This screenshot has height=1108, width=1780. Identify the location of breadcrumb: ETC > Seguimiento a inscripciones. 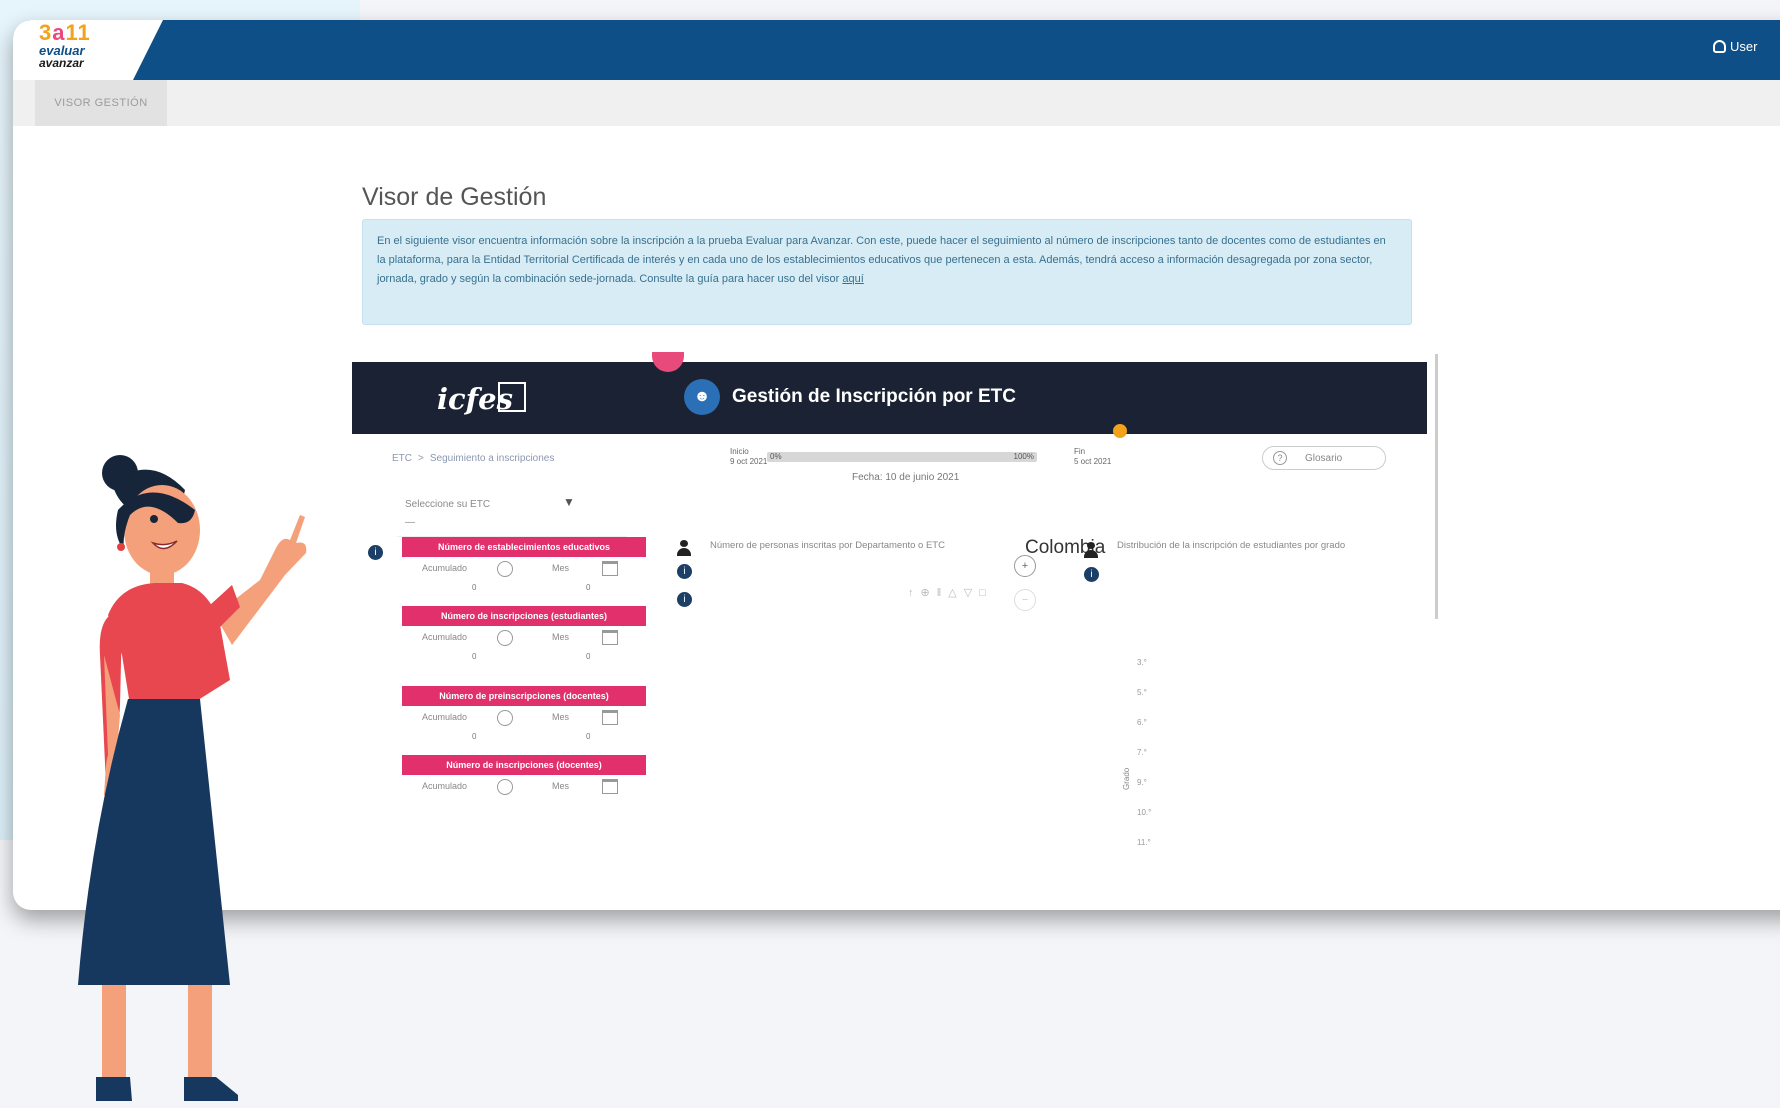
(473, 458).